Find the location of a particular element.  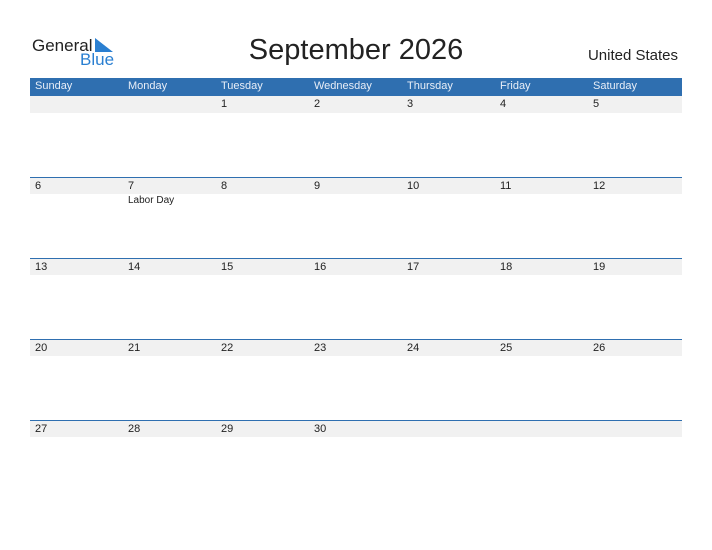

weekday-thursday: Thursday is located at coordinates (430, 86).